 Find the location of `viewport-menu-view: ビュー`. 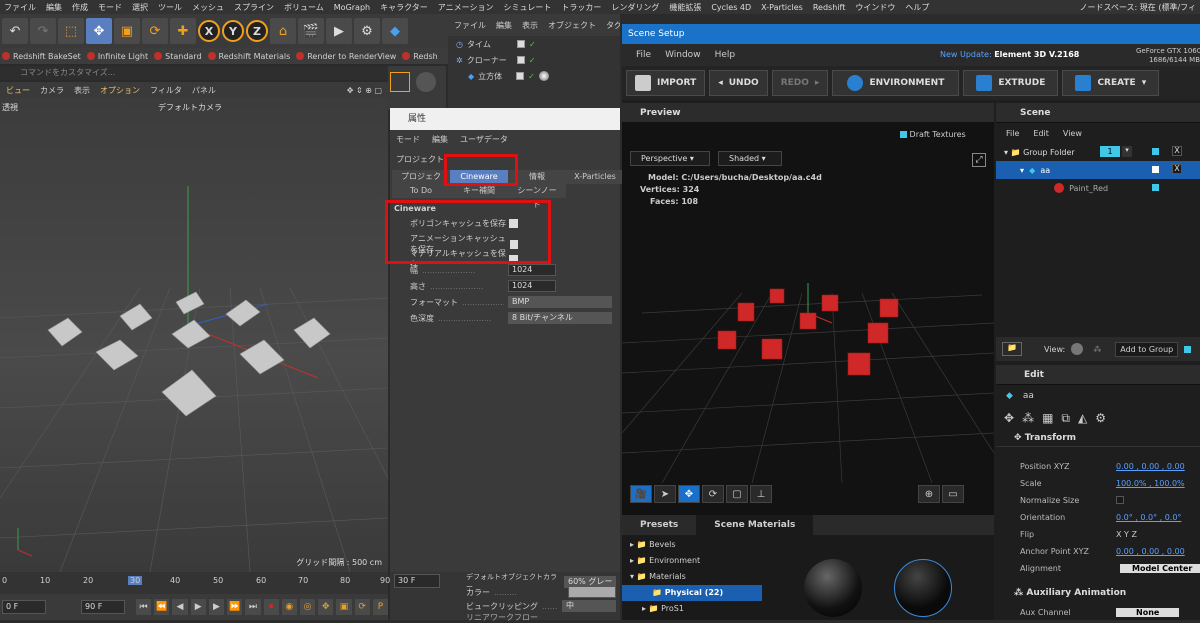

viewport-menu-view: ビュー is located at coordinates (18, 90).